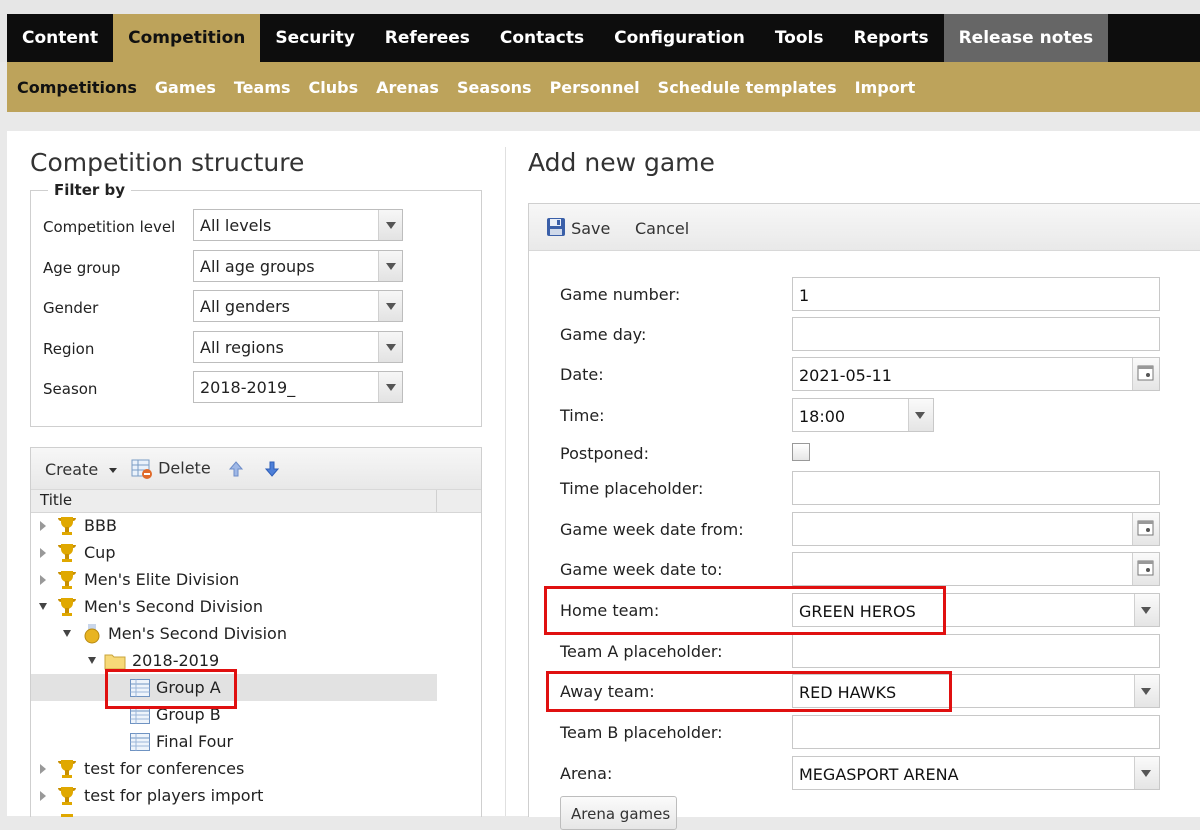 The width and height of the screenshot is (1200, 830). I want to click on field-label: Team B placeholder:, so click(641, 732).